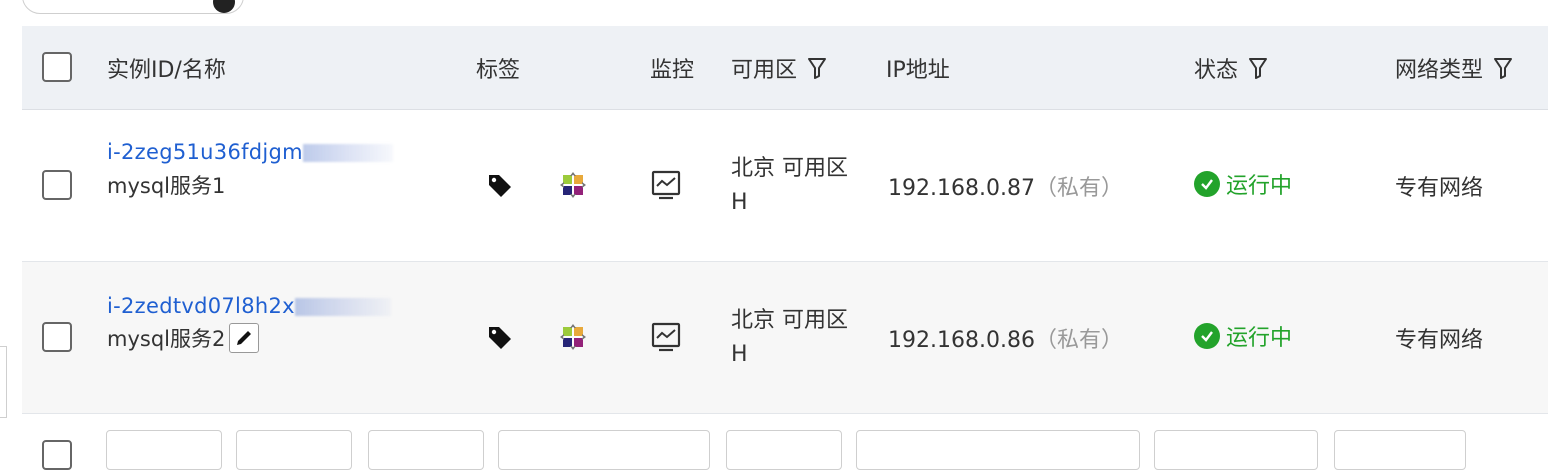 This screenshot has height=470, width=1548. I want to click on bottom-action-bar, so click(774, 440).